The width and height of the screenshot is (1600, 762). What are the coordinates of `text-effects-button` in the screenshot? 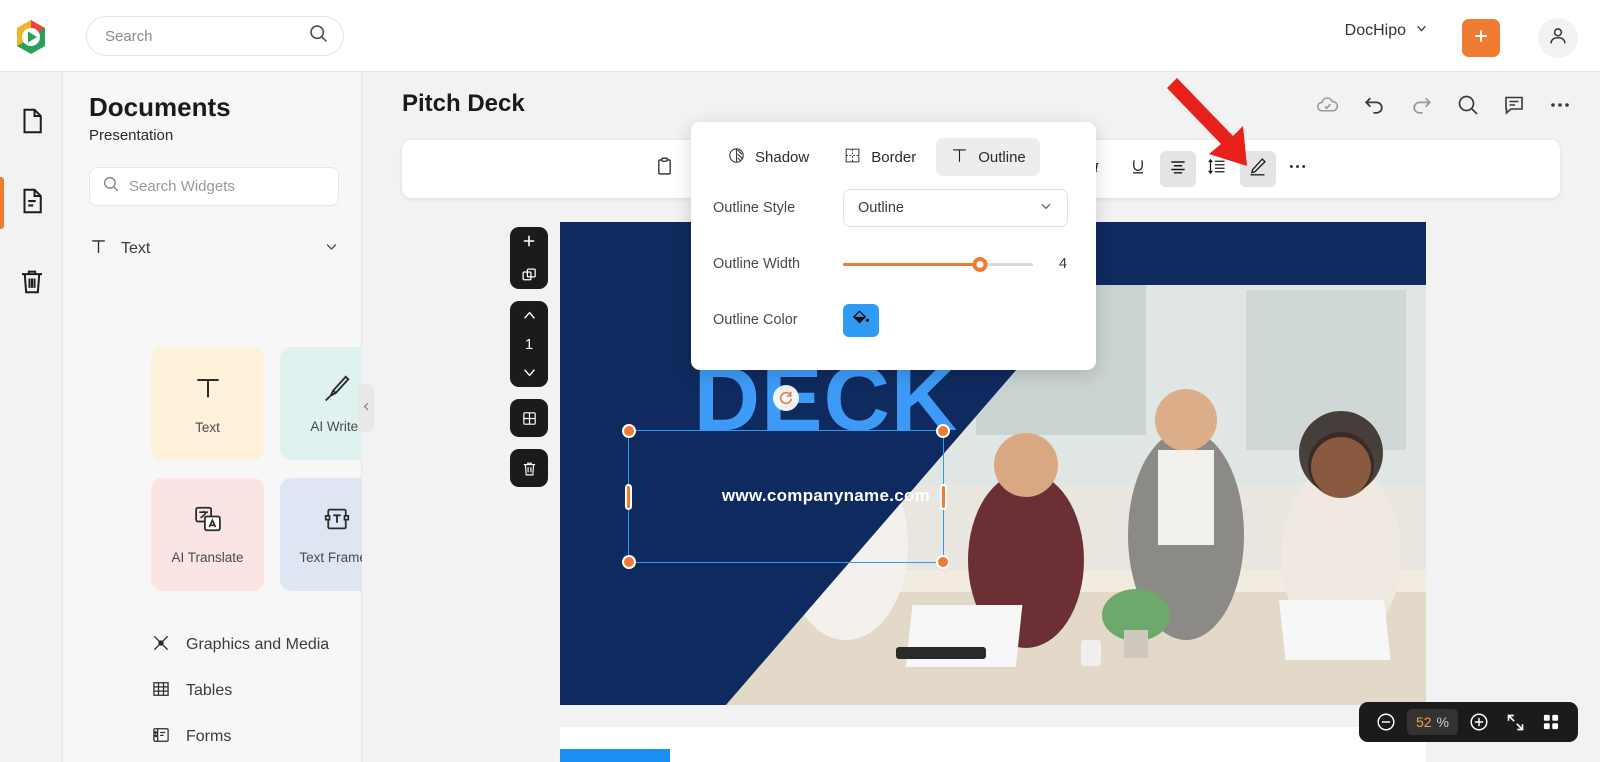 It's located at (1257, 169).